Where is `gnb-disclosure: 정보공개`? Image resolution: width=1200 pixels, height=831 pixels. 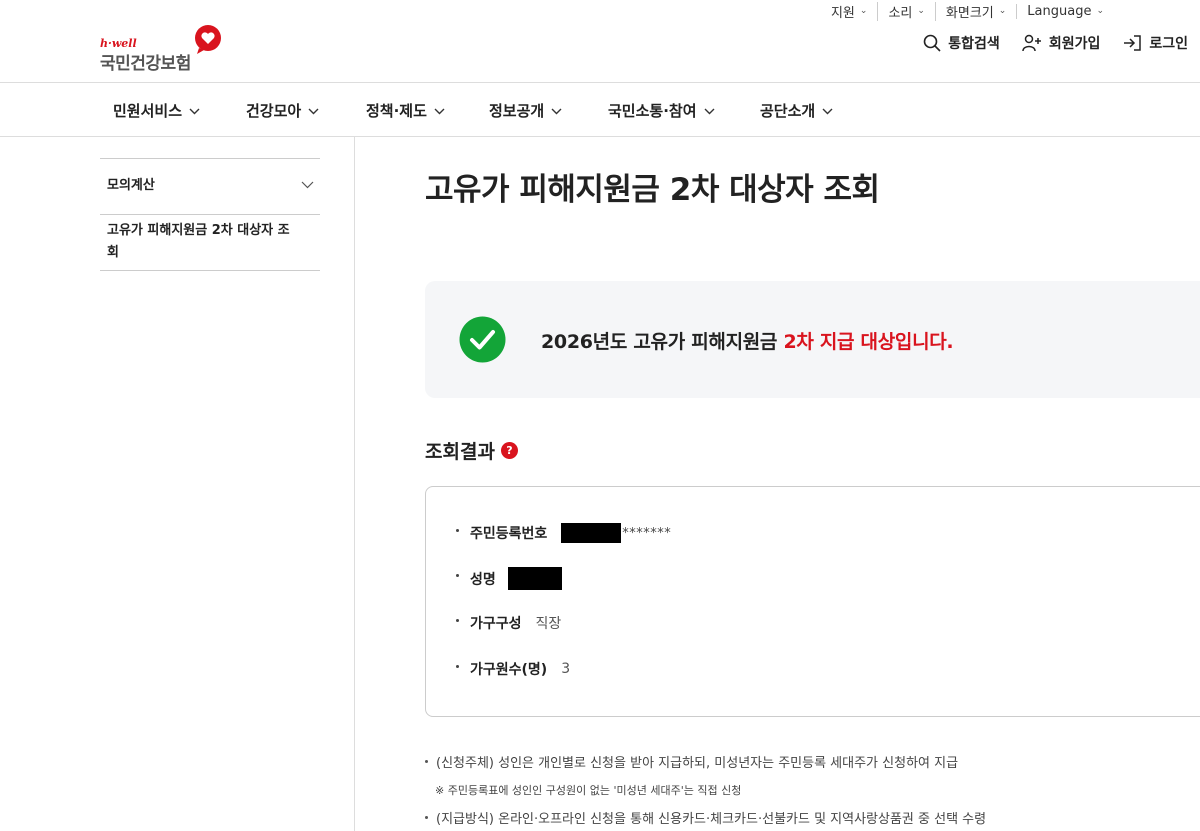 gnb-disclosure: 정보공개 is located at coordinates (525, 110).